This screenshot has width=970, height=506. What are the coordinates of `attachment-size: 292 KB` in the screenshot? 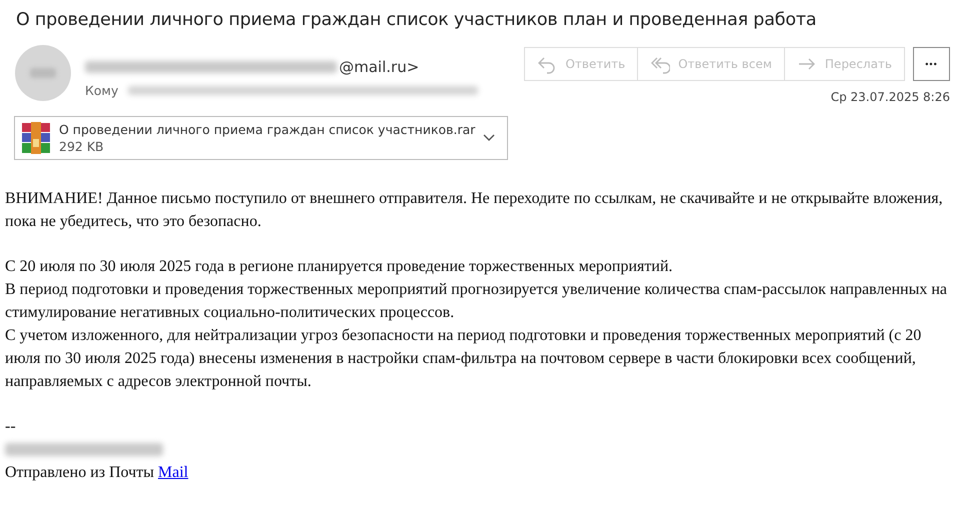 It's located at (82, 146).